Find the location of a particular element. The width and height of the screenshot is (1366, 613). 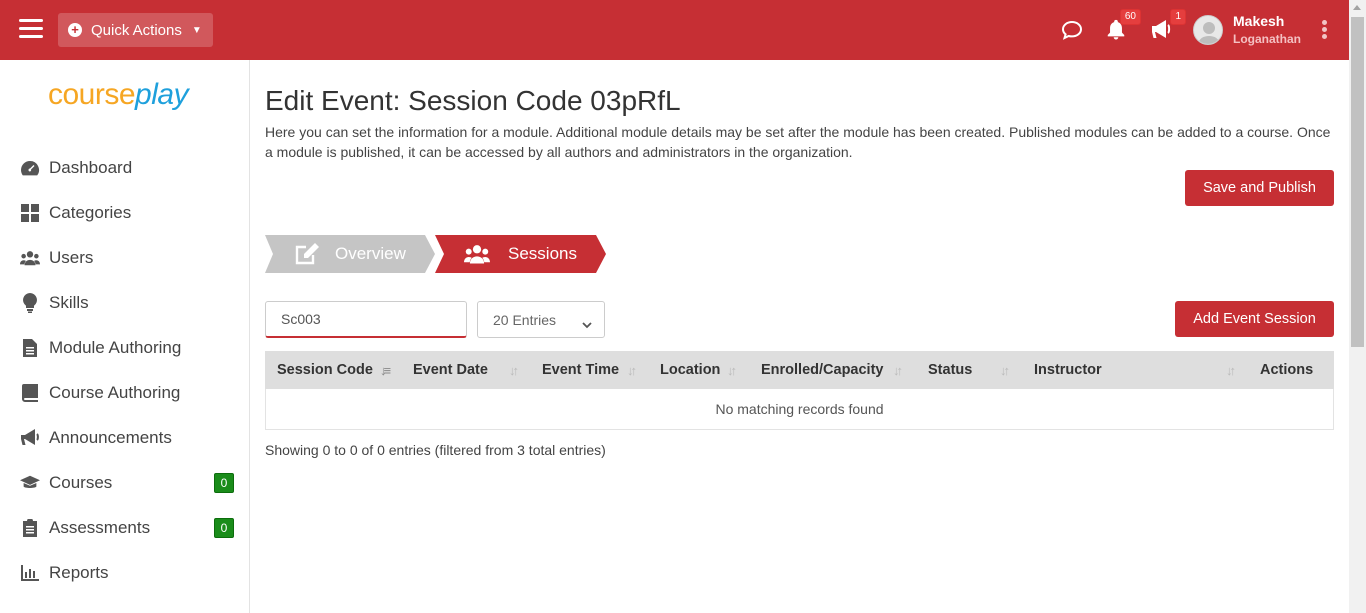

save-and-publish-button: Save and Publish is located at coordinates (1259, 188).